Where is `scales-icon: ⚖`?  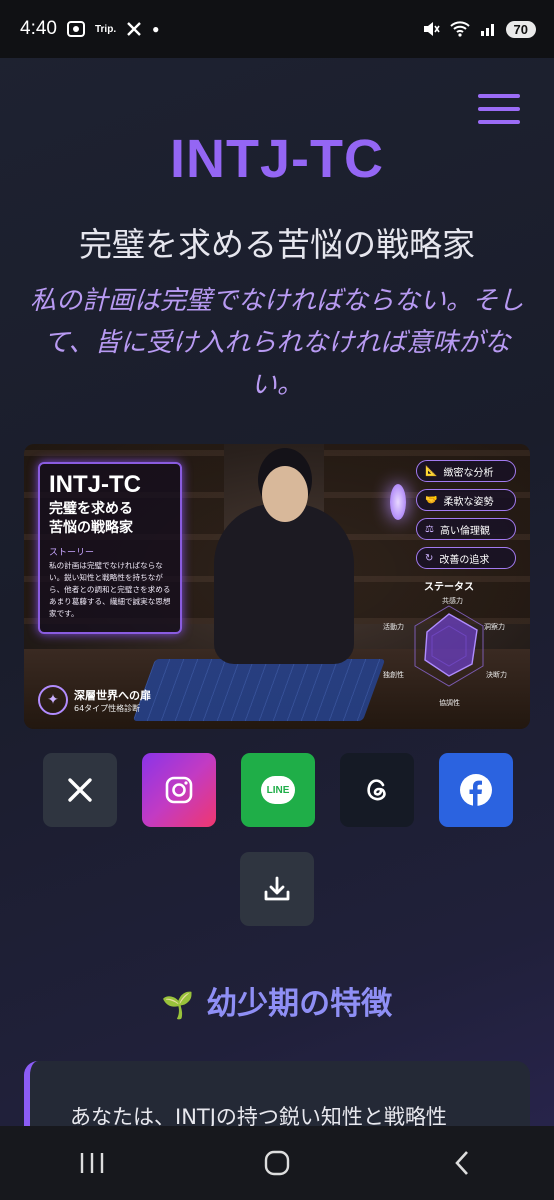 scales-icon: ⚖ is located at coordinates (429, 529).